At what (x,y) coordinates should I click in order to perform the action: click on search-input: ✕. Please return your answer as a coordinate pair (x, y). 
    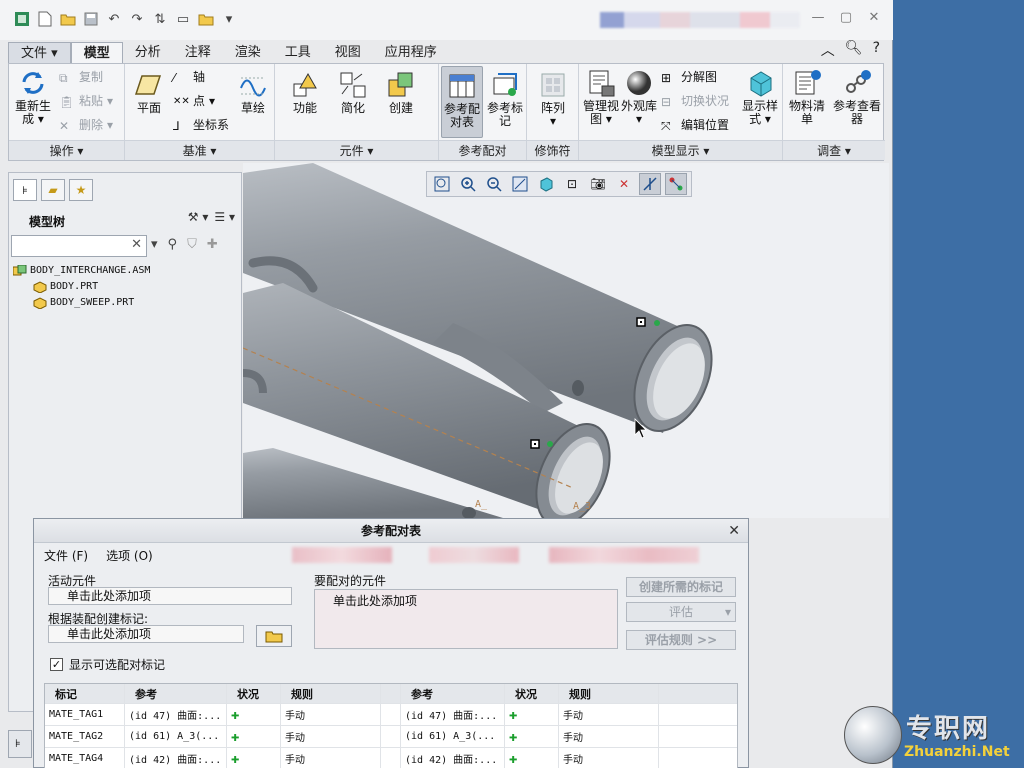
    Looking at the image, I should click on (79, 246).